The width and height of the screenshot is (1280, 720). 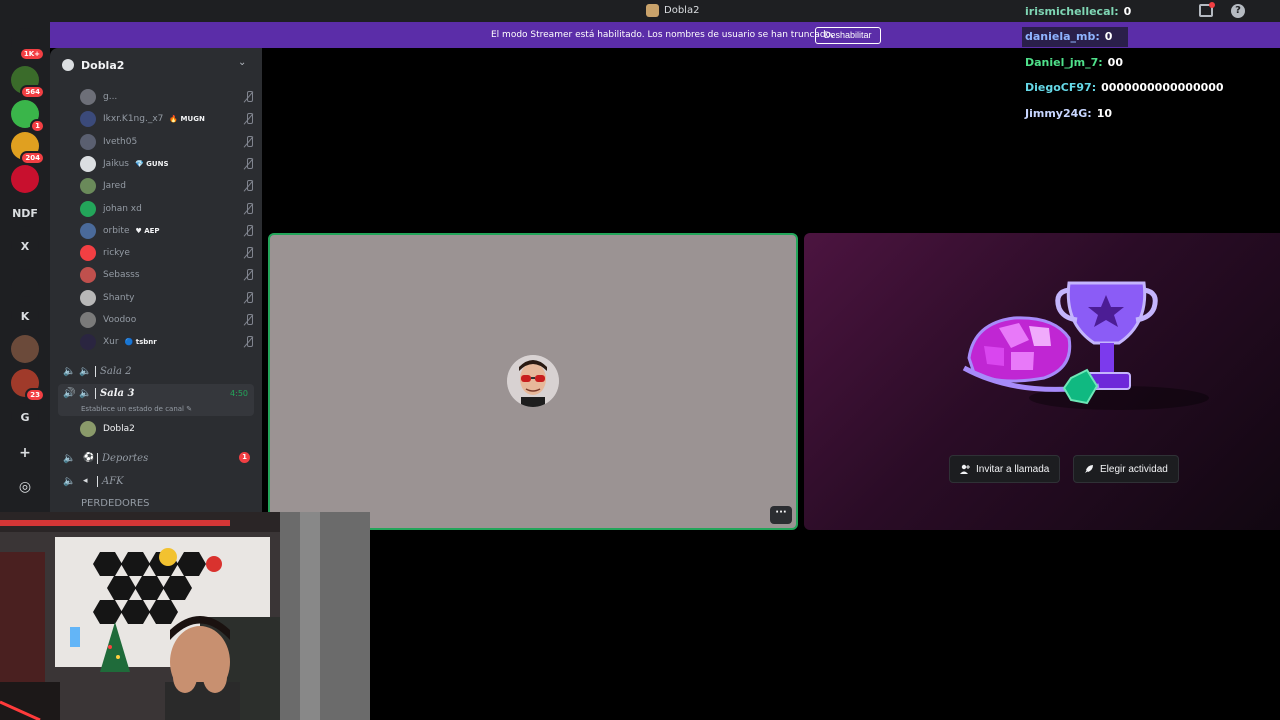 What do you see at coordinates (167, 209) in the screenshot?
I see `voice-member-row: johan xd` at bounding box center [167, 209].